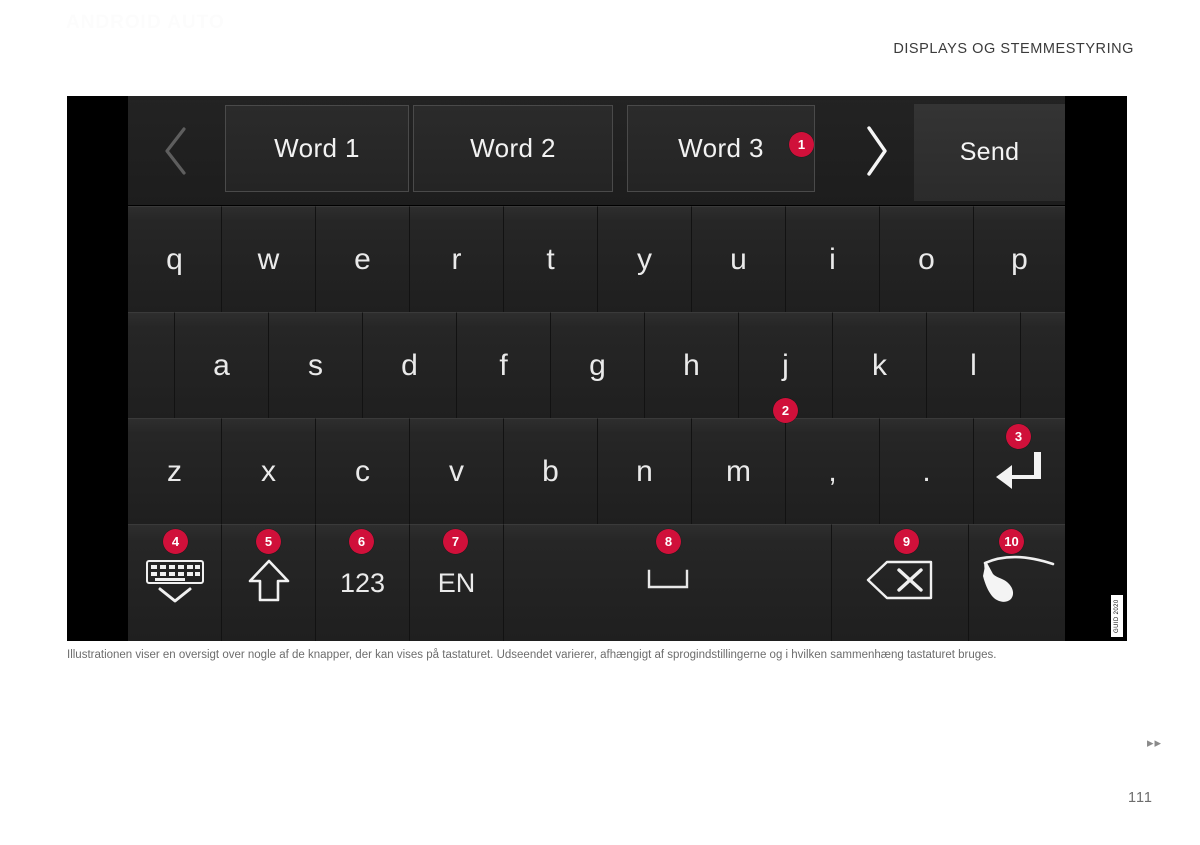  I want to click on word-suggestion-2: Word 2, so click(513, 148).